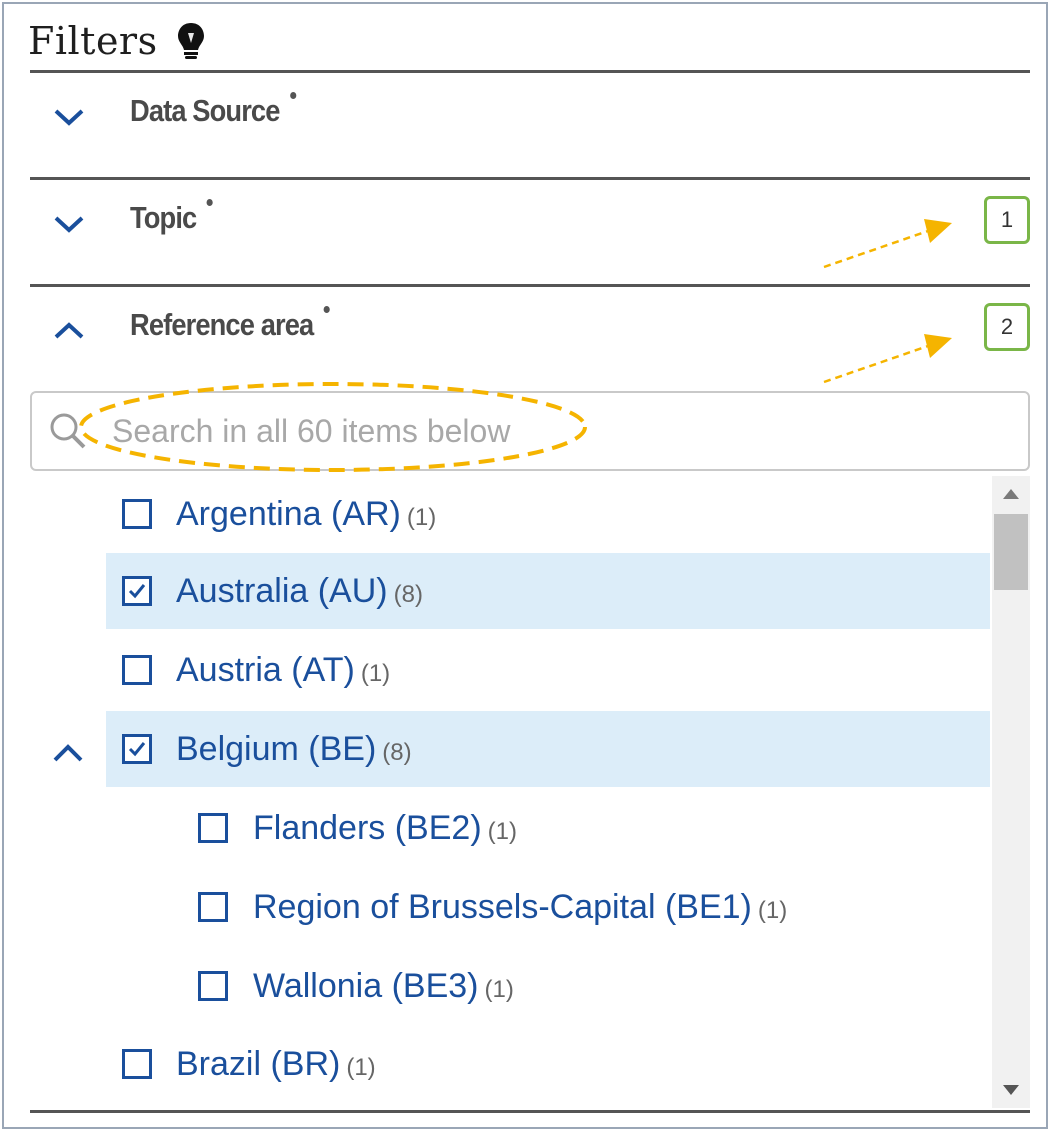 The height and width of the screenshot is (1131, 1050). I want to click on callout-badge: 2, so click(1007, 327).